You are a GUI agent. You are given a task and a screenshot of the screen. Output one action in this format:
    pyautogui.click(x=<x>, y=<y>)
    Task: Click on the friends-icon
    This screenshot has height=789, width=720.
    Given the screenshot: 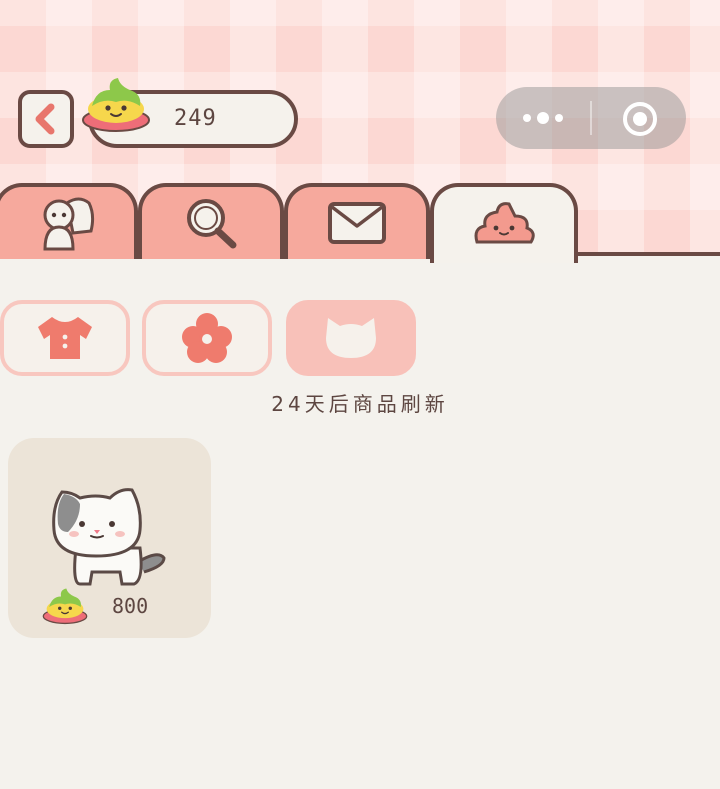 What is the action you would take?
    pyautogui.click(x=69, y=224)
    